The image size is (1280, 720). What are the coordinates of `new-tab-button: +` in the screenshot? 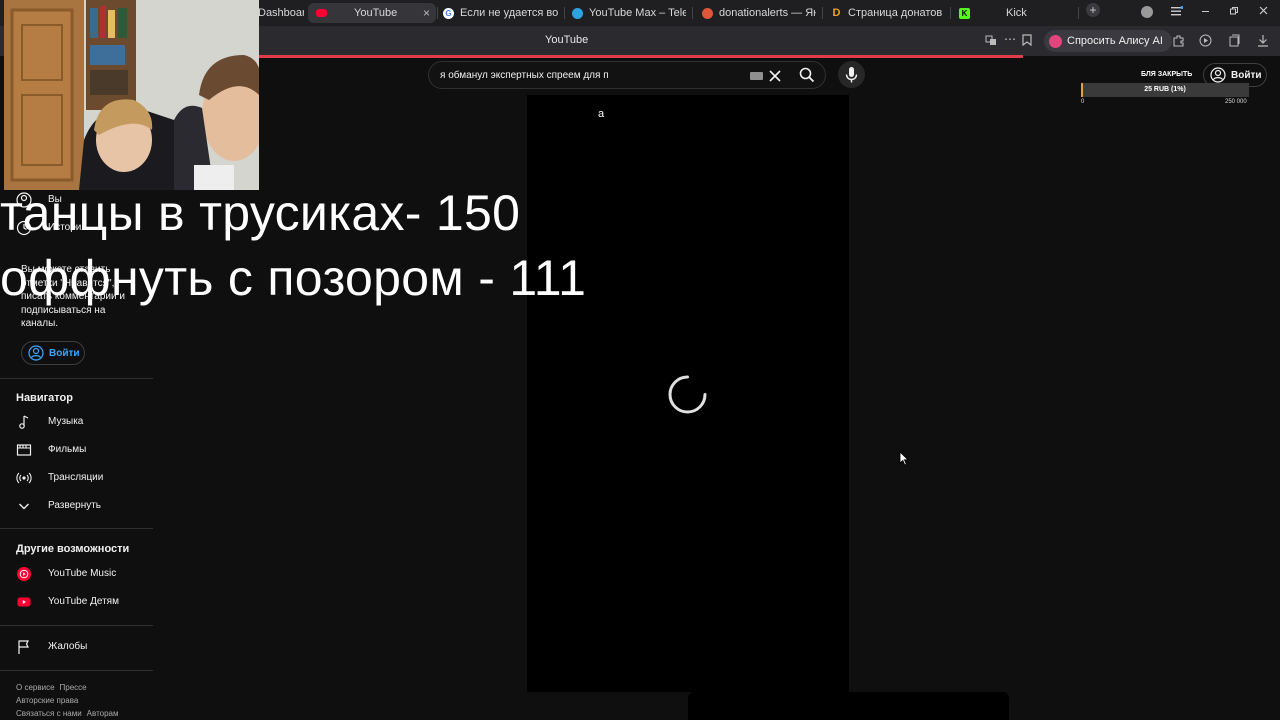 It's located at (1093, 10).